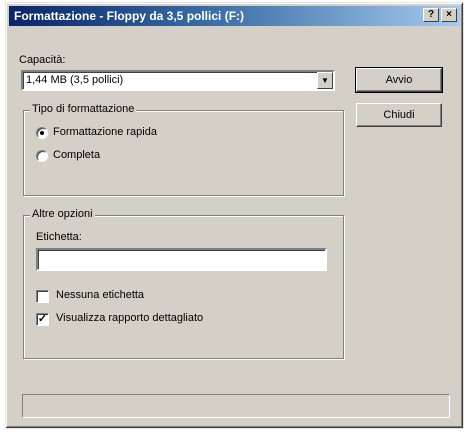 The image size is (470, 435). Describe the element at coordinates (75, 80) in the screenshot. I see `capacity-value: 1,44 MB (3,5 pollici)` at that location.